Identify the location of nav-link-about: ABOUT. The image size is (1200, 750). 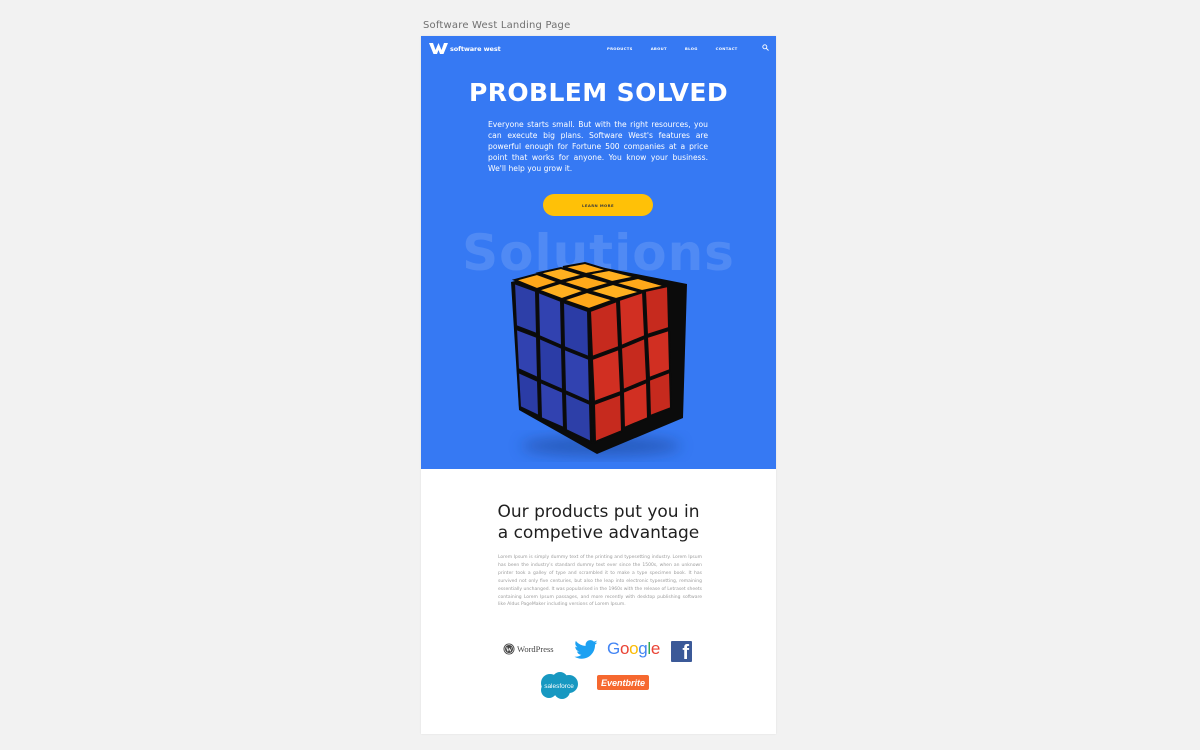
(659, 48).